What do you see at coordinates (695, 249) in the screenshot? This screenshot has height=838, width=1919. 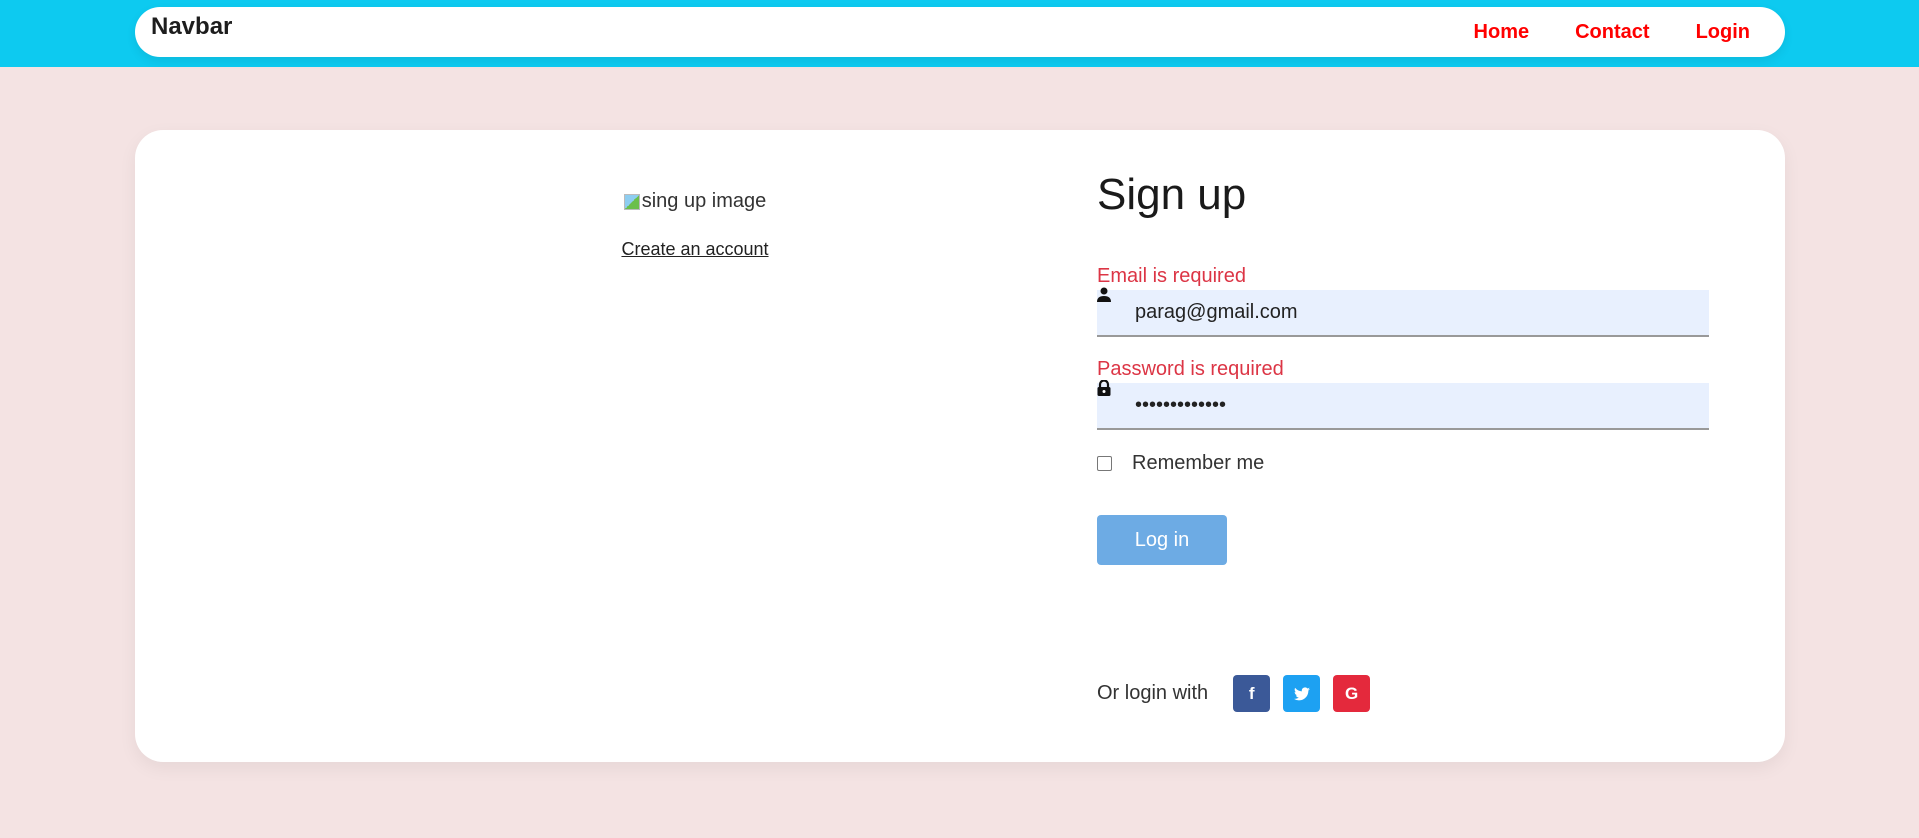 I see `create-account-link: Create an account` at bounding box center [695, 249].